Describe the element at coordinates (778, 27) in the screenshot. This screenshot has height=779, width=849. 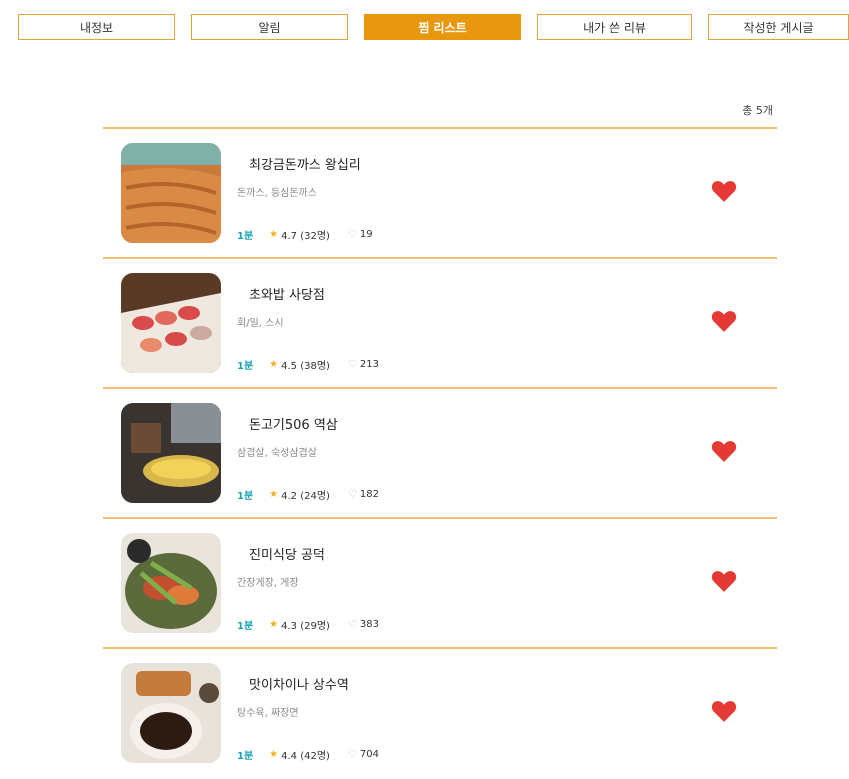
I see `tab-my-posts: 작성한 게시글` at that location.